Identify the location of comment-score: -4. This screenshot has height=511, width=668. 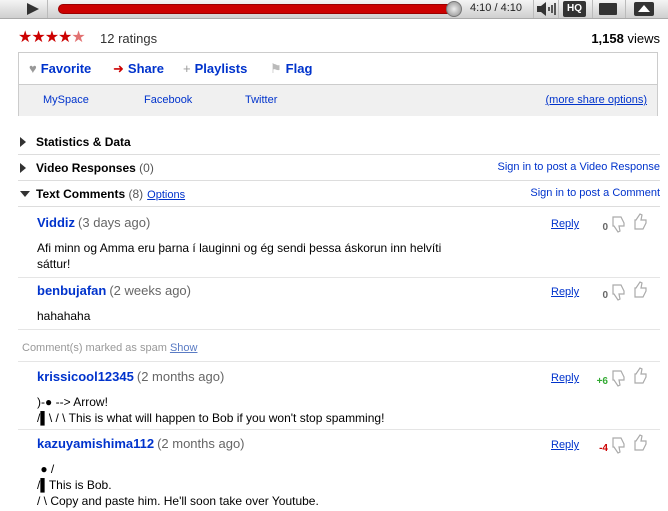
(603, 448).